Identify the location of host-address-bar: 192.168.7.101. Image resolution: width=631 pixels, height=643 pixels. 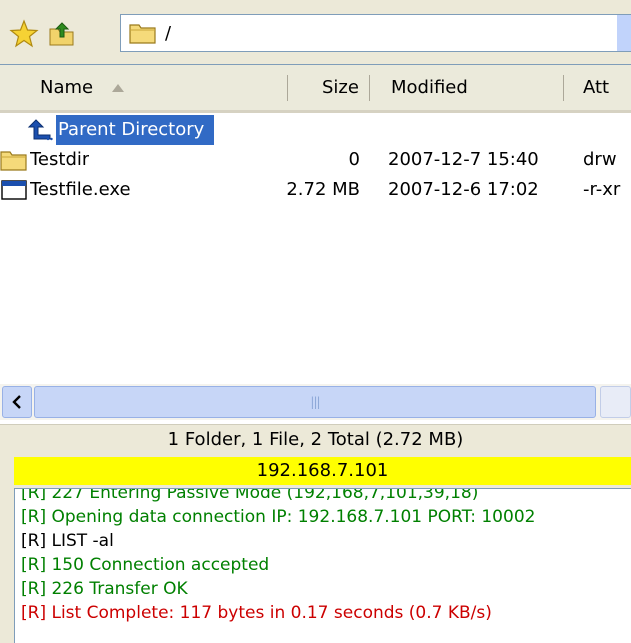
(322, 471).